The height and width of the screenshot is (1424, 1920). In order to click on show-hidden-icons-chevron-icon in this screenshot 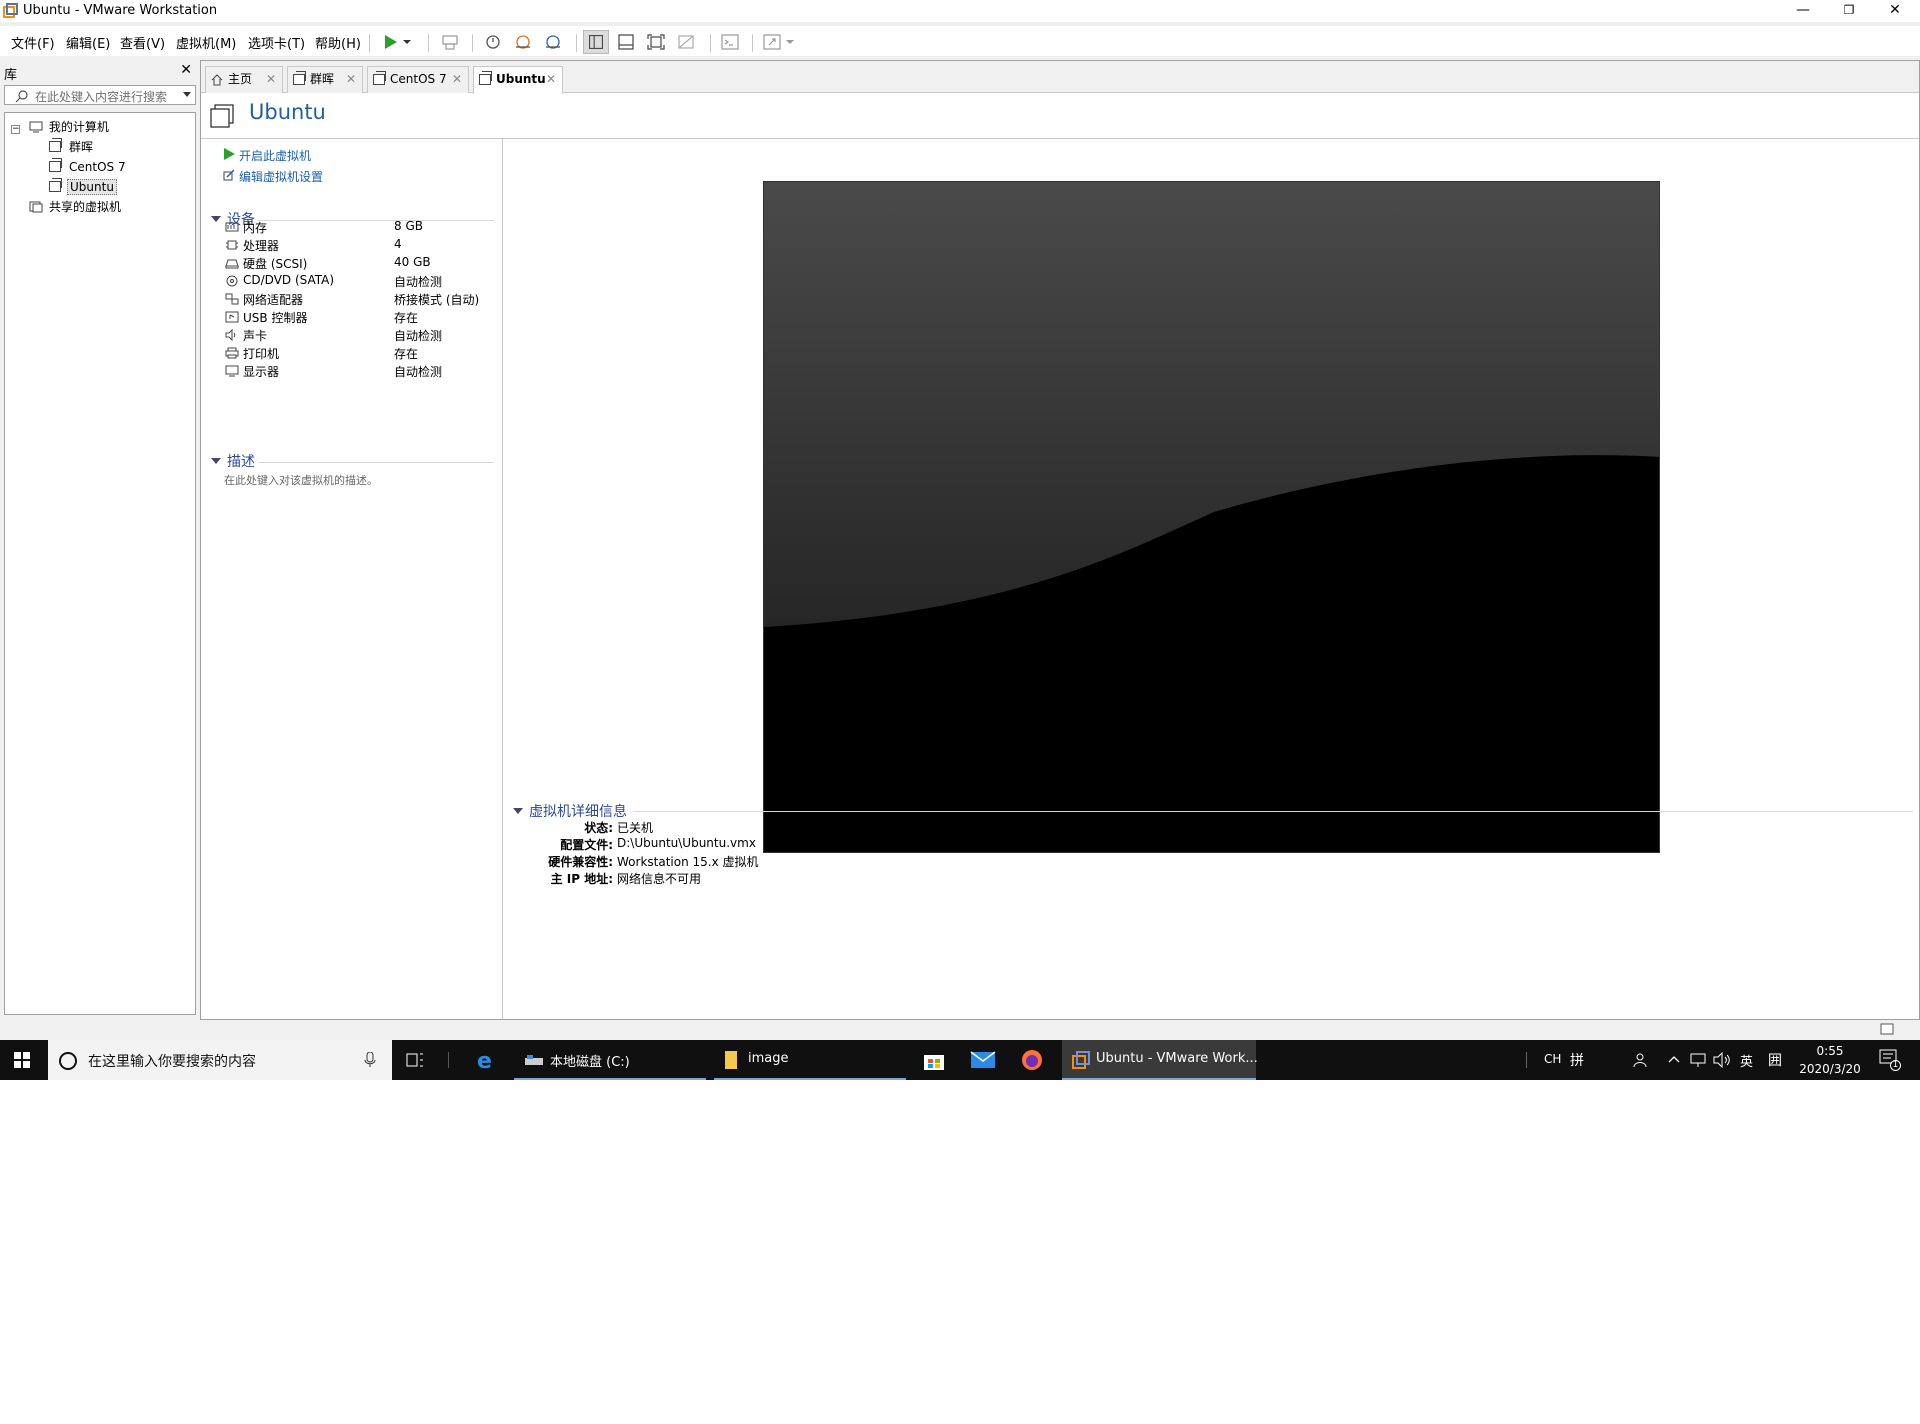, I will do `click(1674, 1059)`.